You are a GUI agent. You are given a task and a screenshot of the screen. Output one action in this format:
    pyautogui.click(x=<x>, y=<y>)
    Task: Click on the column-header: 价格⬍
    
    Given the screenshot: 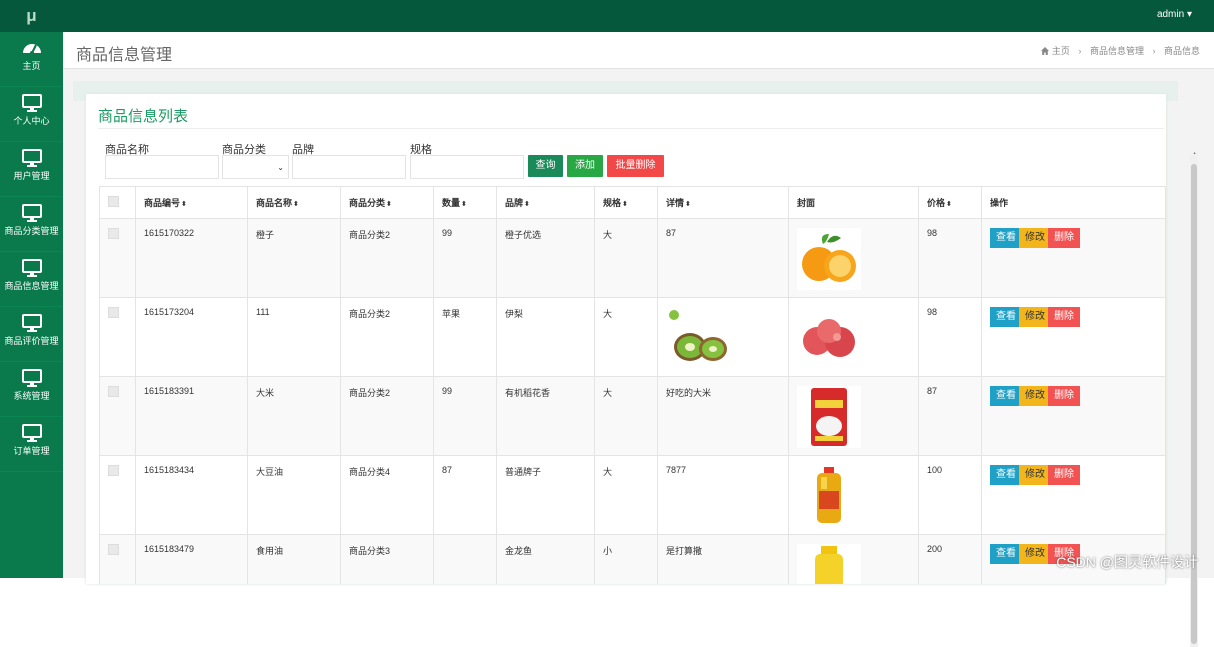 What is the action you would take?
    pyautogui.click(x=950, y=202)
    